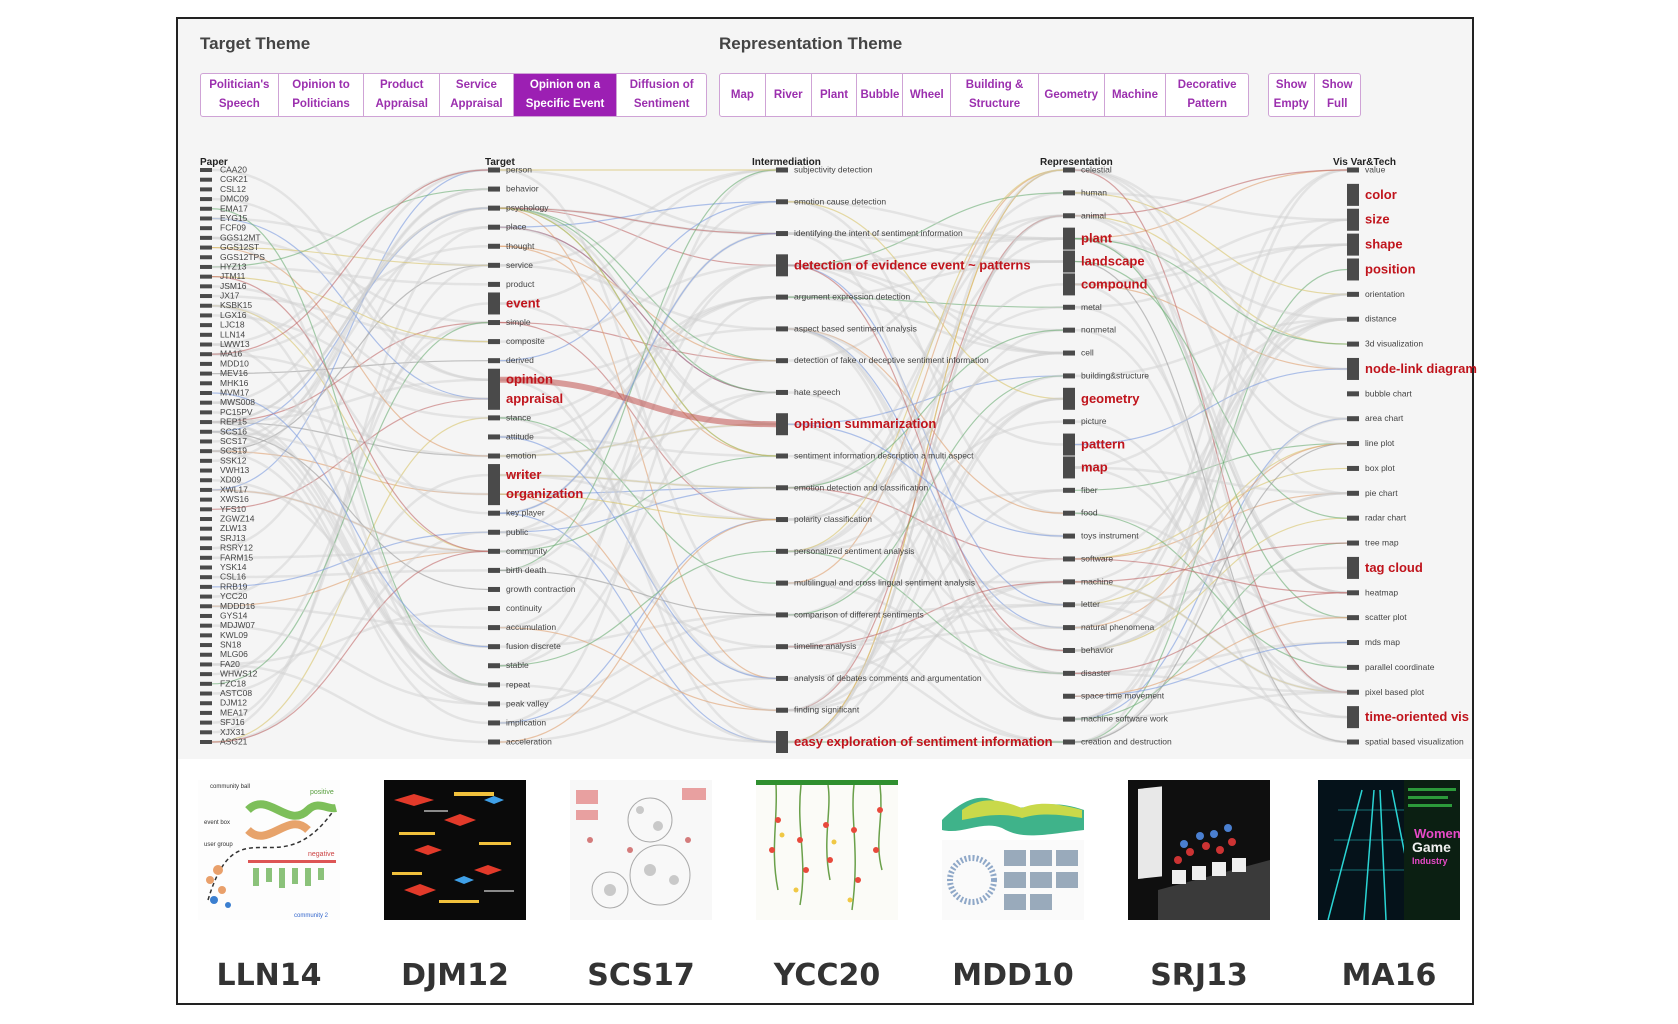 The width and height of the screenshot is (1678, 1024). What do you see at coordinates (827, 850) in the screenshot?
I see `thumbnail-ycc20` at bounding box center [827, 850].